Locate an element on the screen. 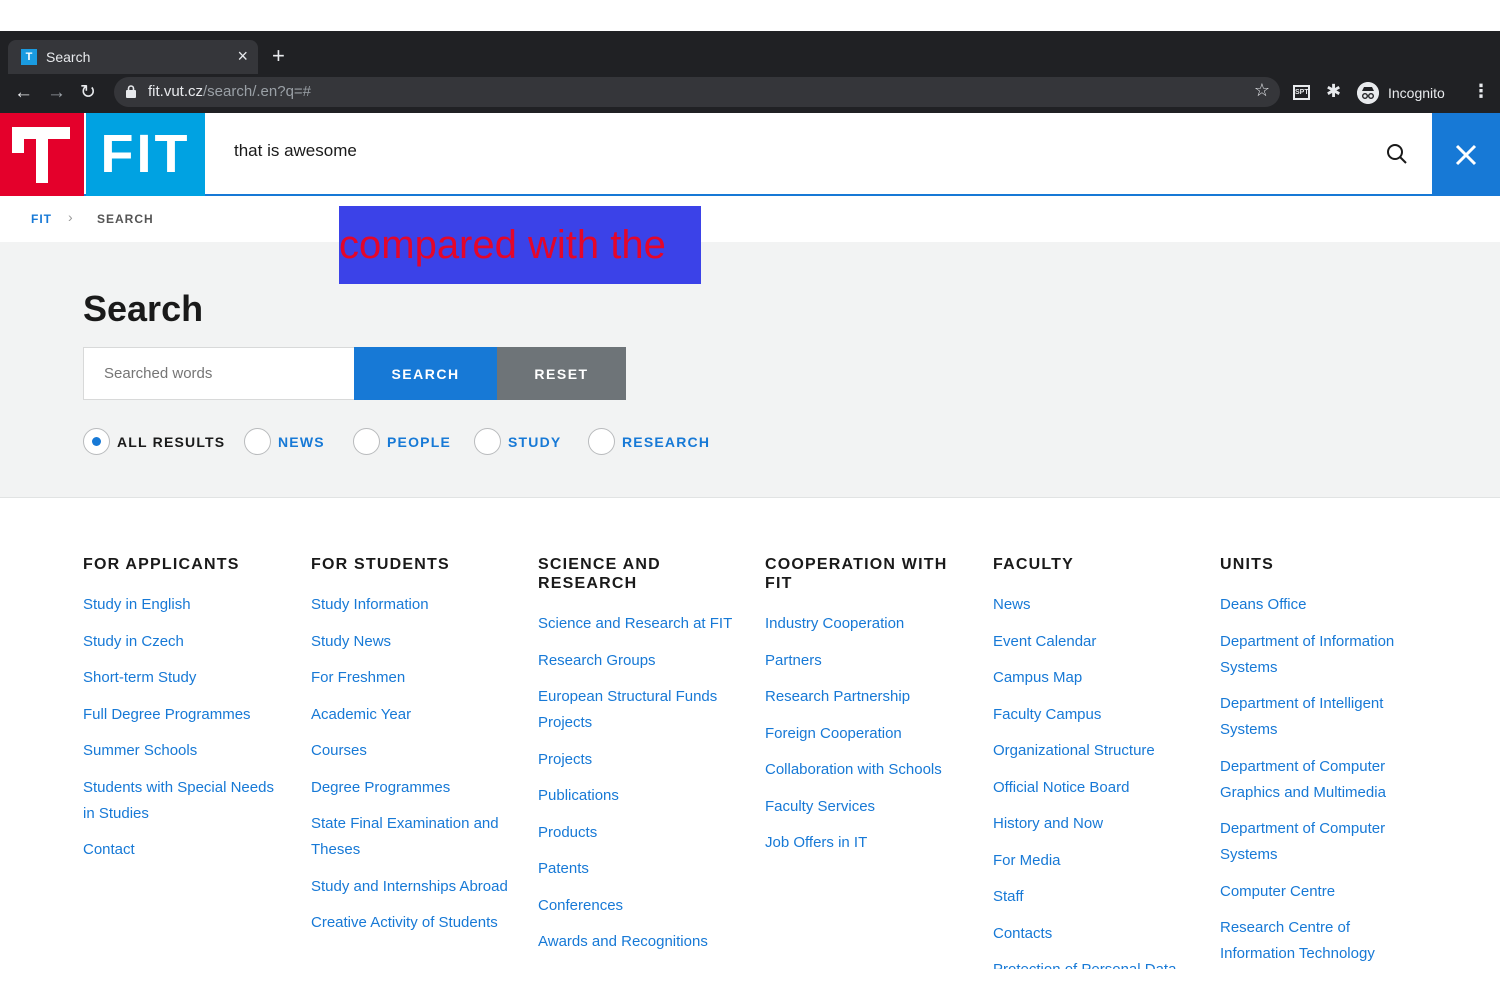 This screenshot has width=1500, height=1000. footer-link: Awards and Recognitions is located at coordinates (638, 942).